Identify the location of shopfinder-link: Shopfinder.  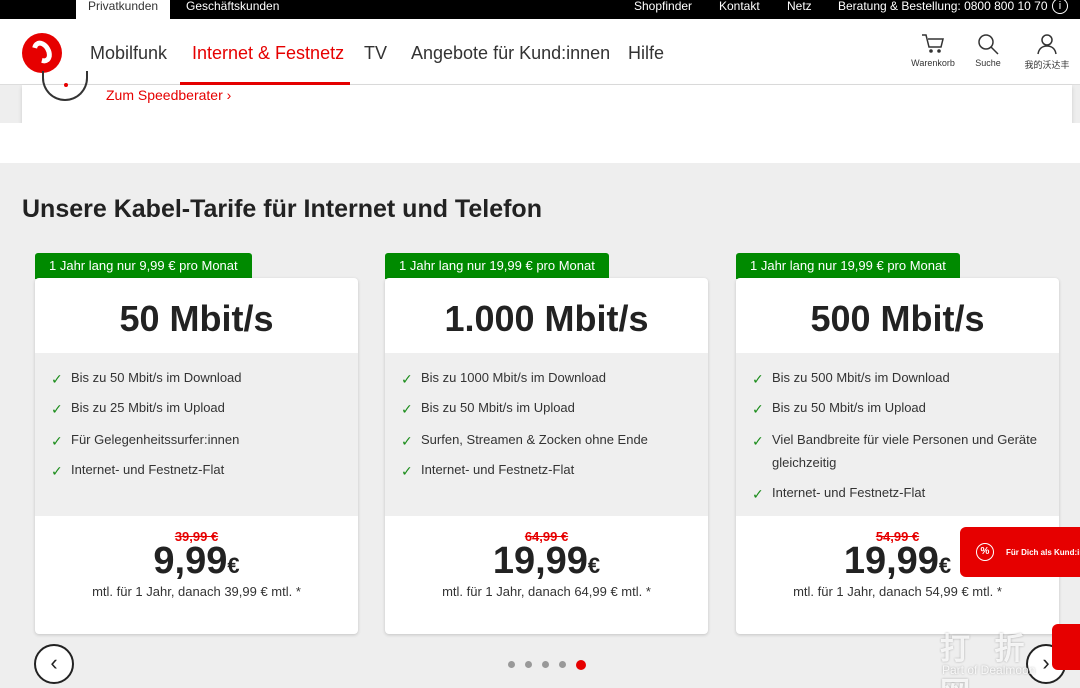
(663, 9).